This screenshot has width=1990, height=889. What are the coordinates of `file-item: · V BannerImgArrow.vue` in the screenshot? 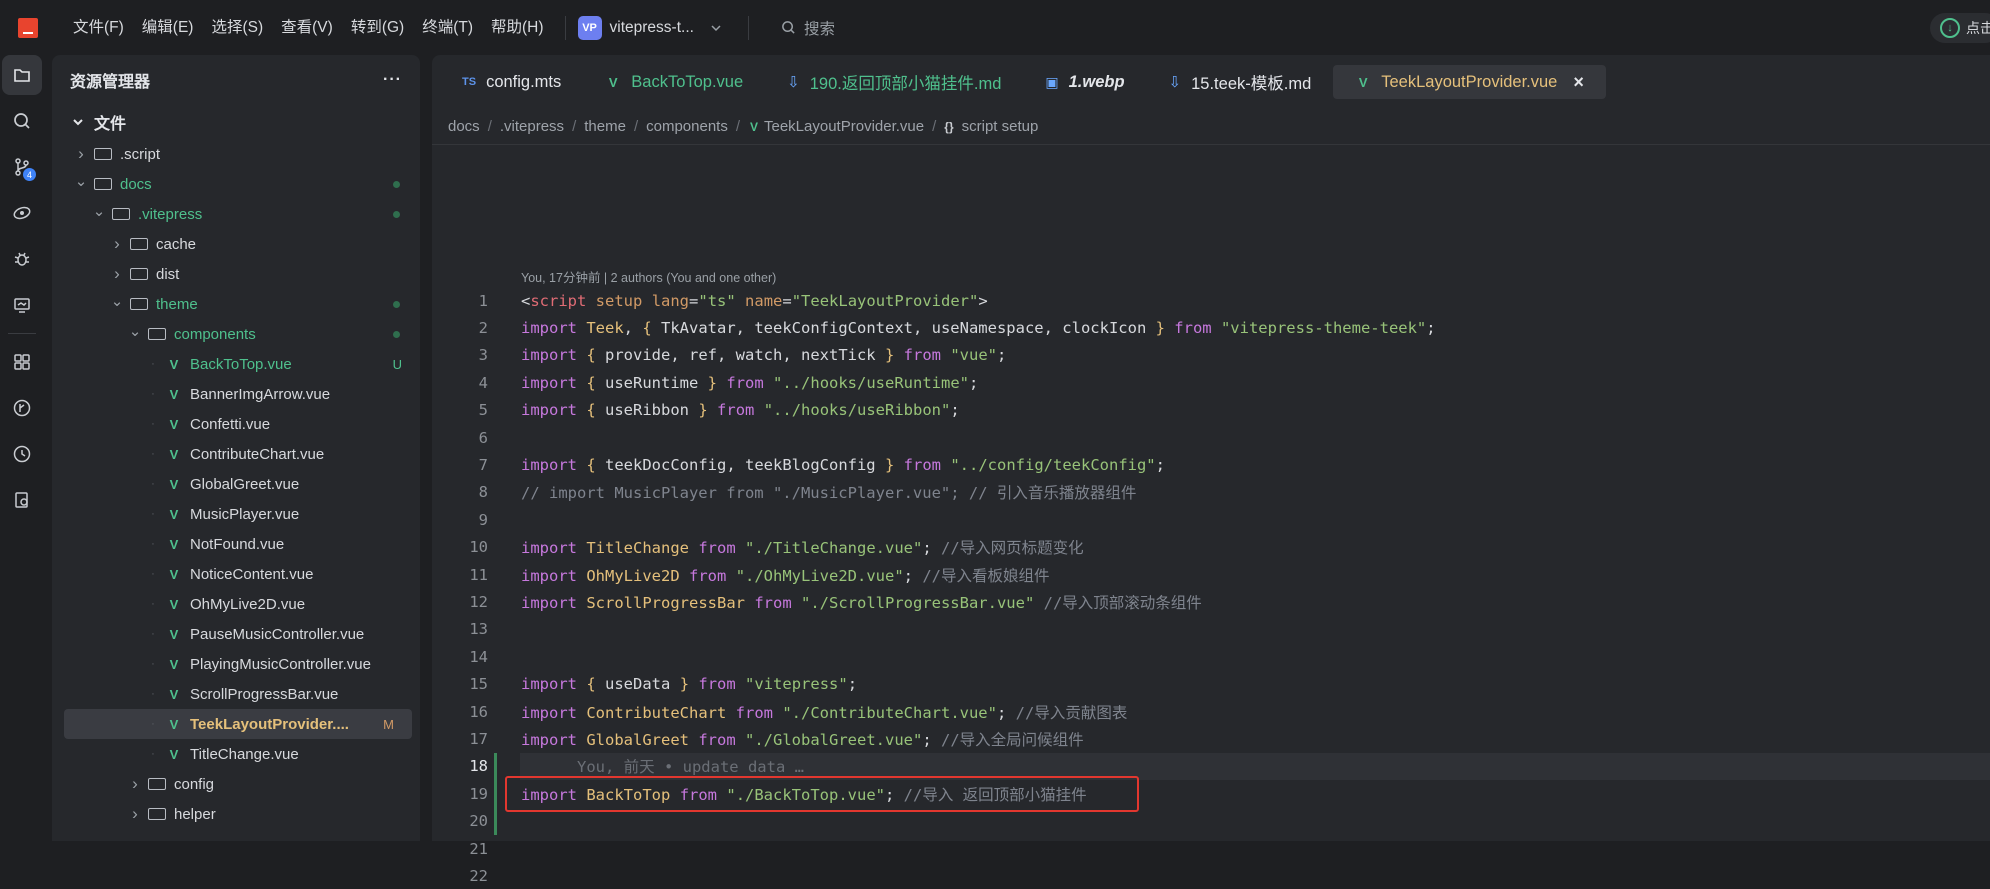 It's located at (236, 394).